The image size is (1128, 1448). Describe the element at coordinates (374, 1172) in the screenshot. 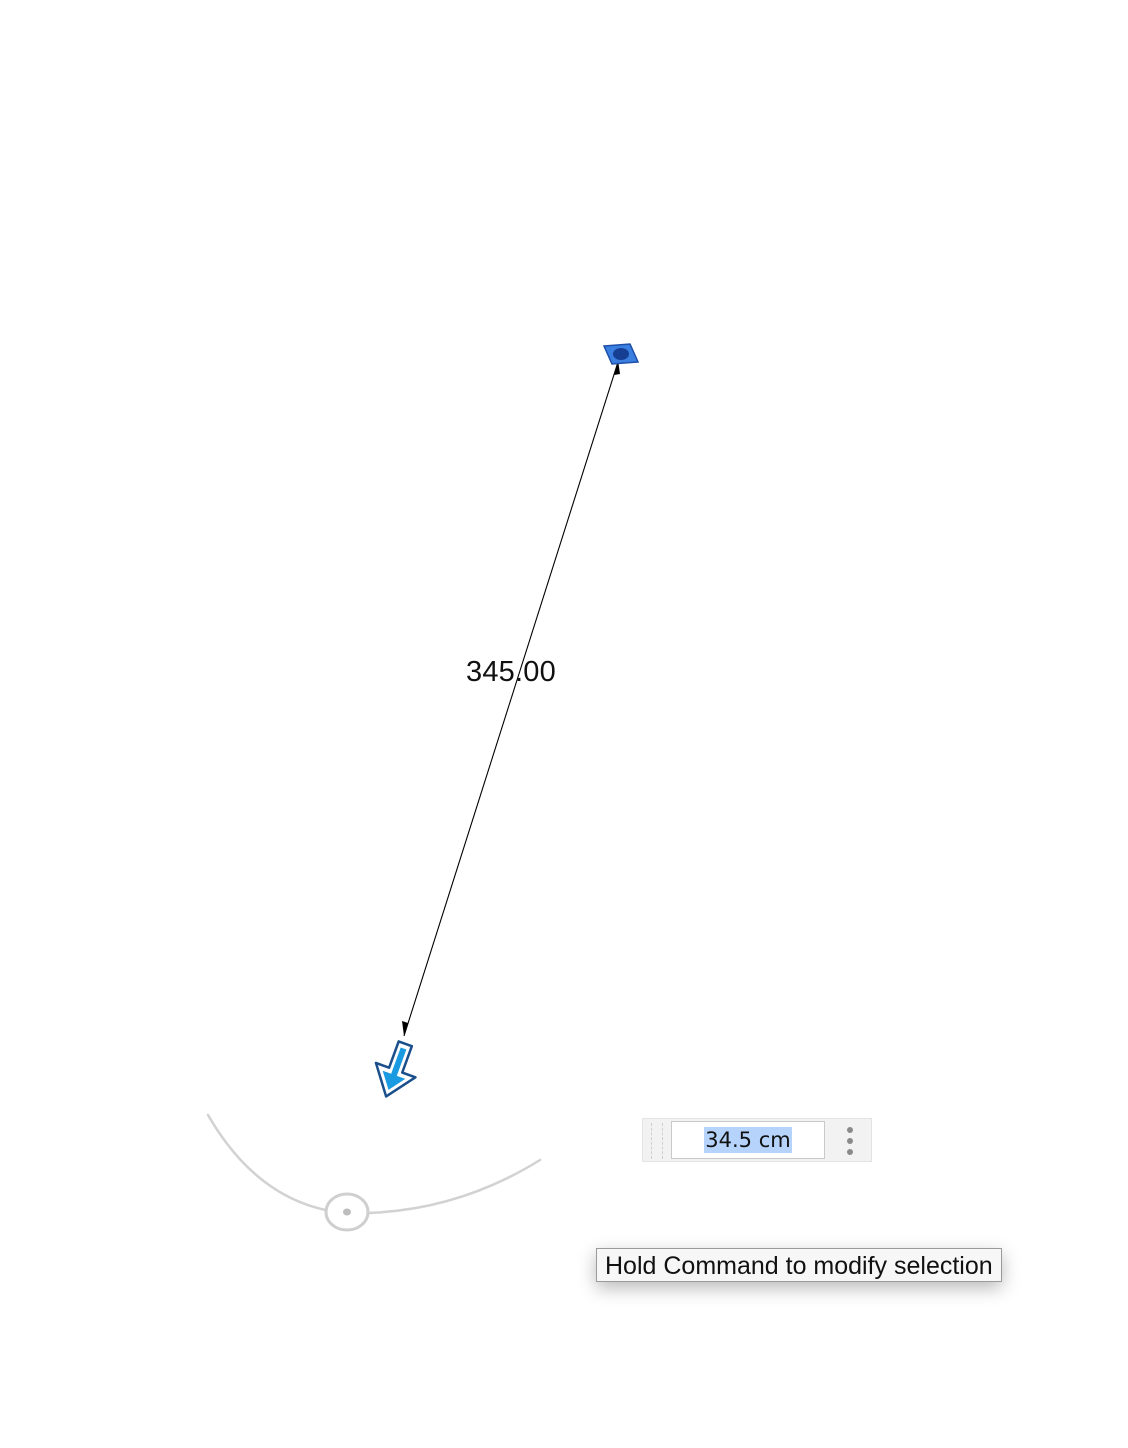

I see `rotation-gizmo` at that location.